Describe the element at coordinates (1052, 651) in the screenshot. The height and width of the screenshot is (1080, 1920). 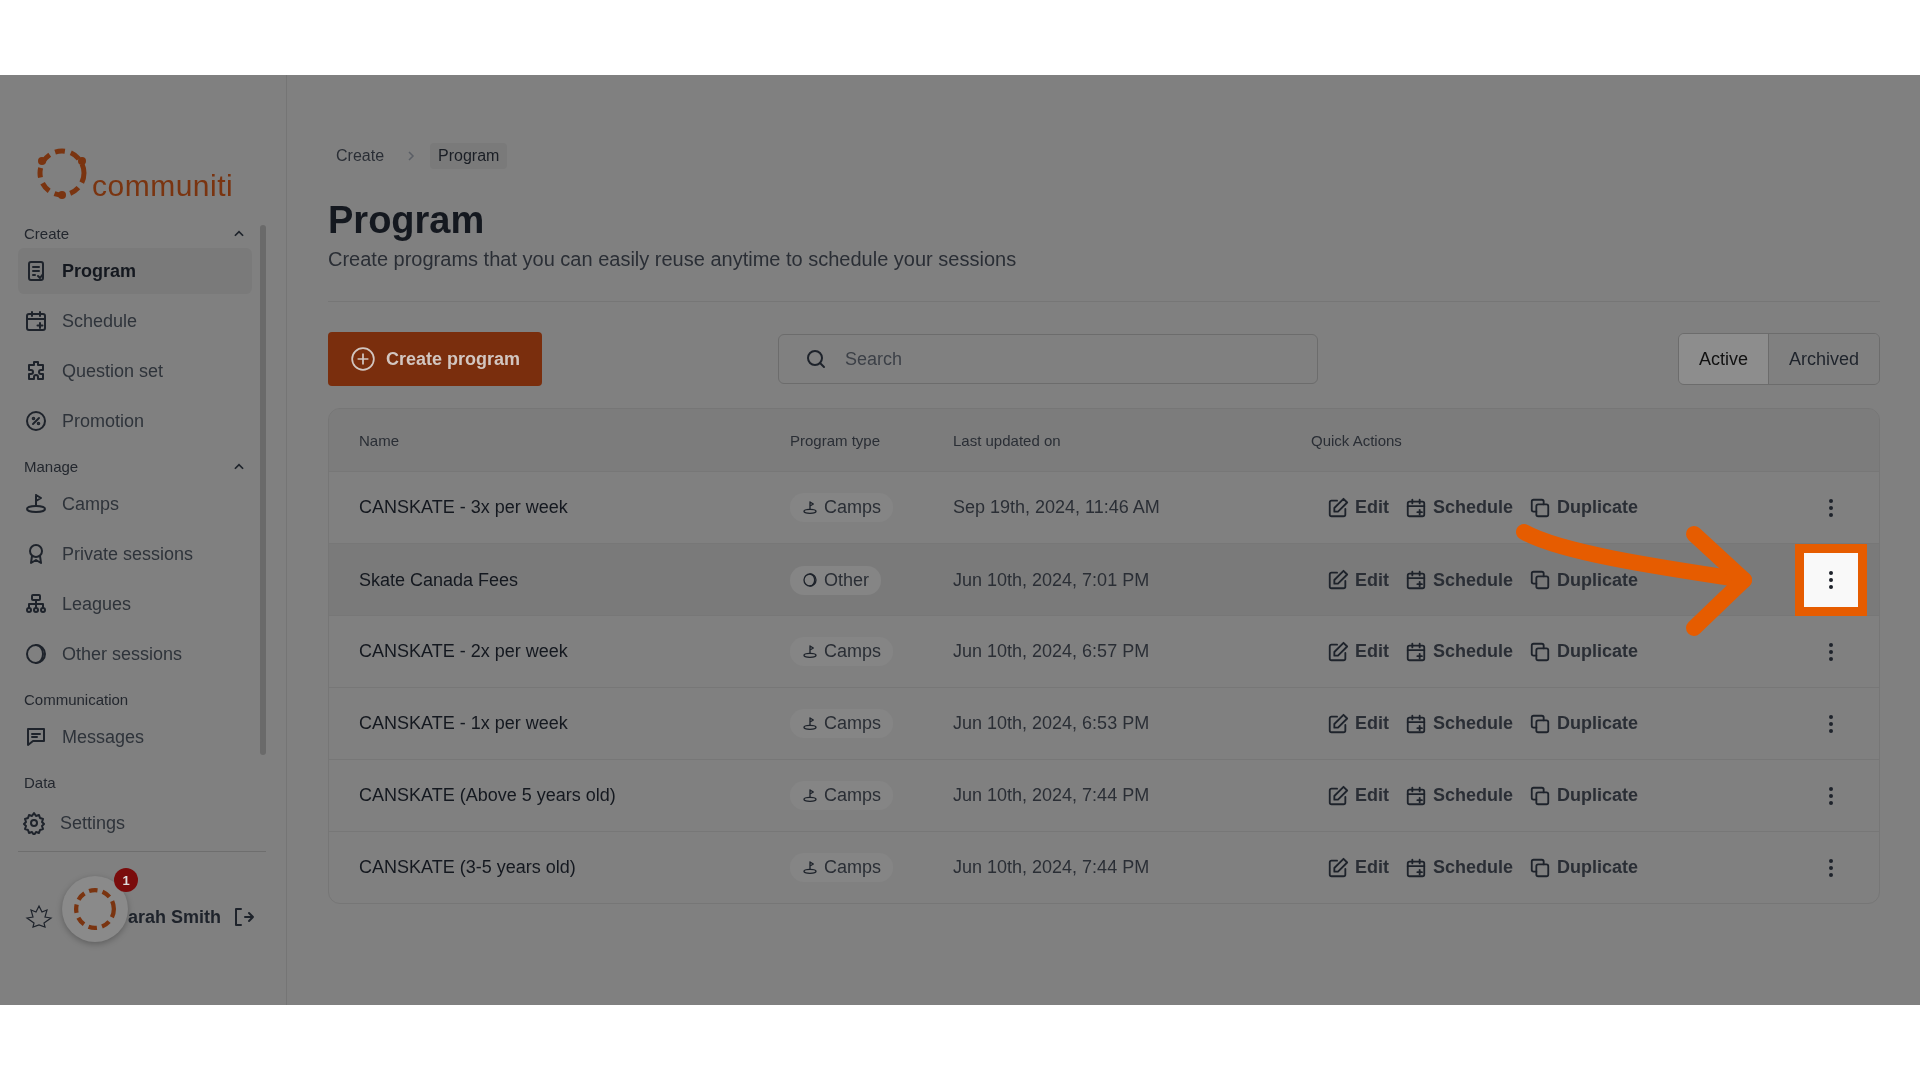
I see `updated-date: Jun 10th, 2024, 6:57 PM` at that location.